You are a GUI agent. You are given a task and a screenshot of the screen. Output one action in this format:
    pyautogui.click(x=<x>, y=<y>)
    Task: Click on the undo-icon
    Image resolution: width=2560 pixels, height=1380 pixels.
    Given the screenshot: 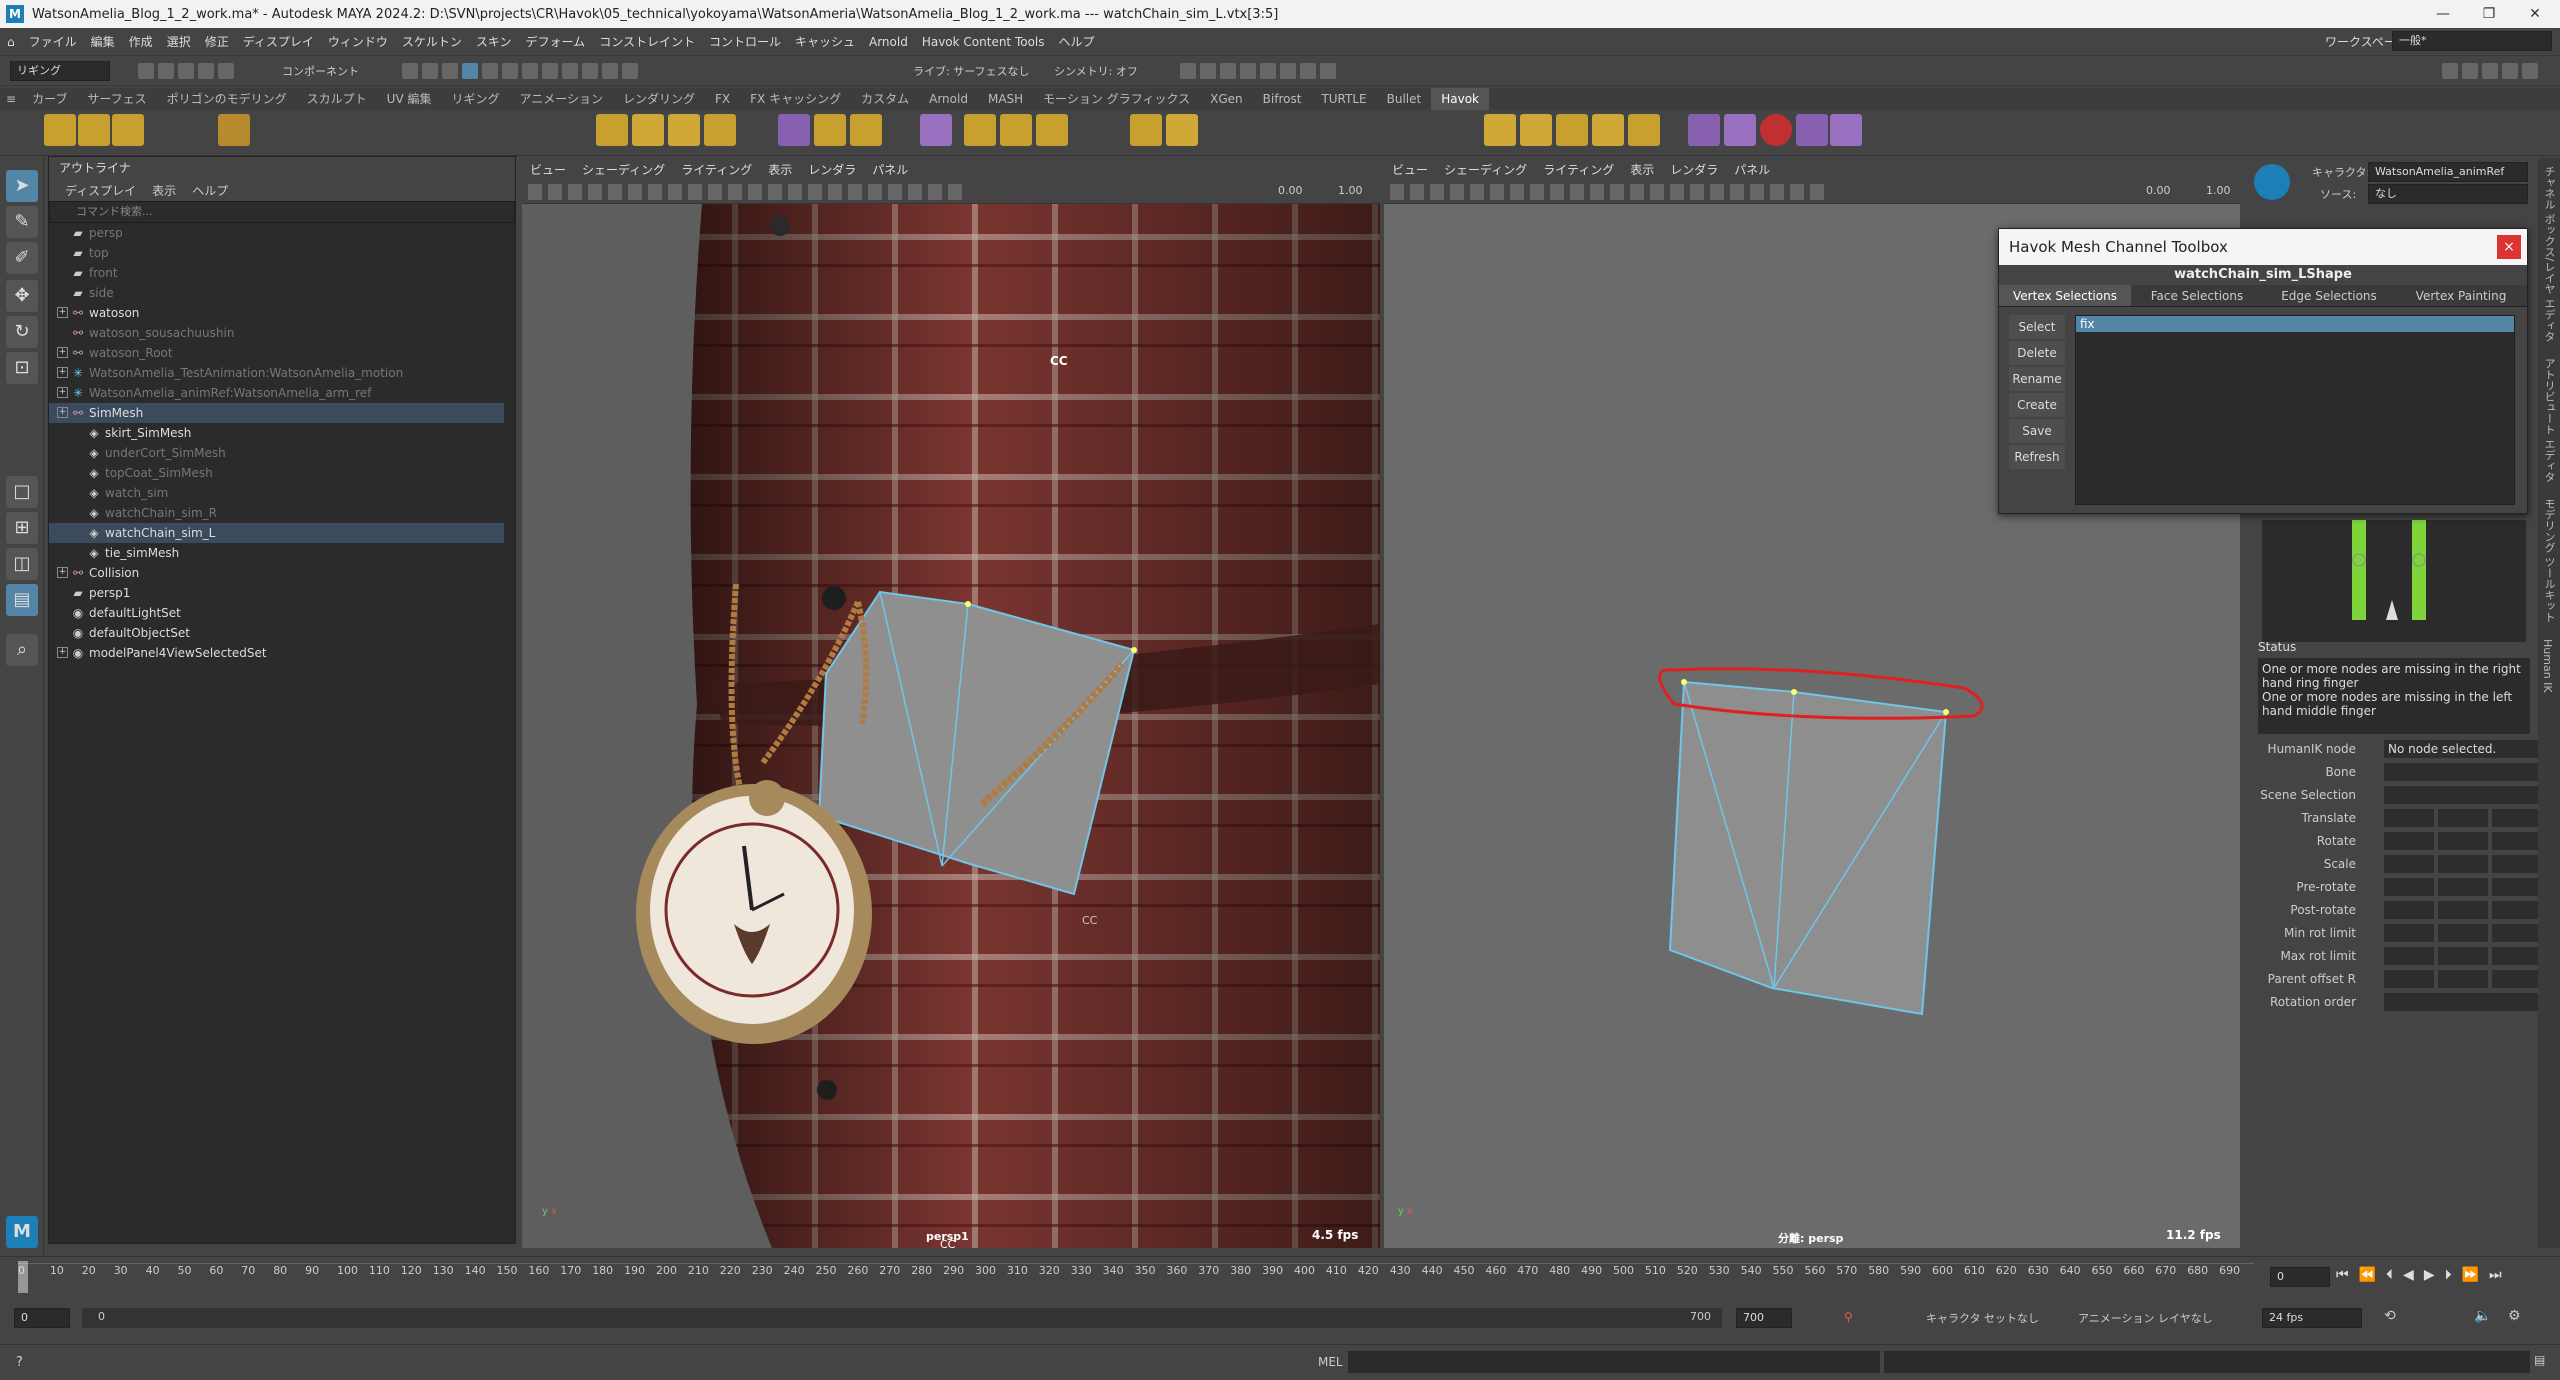 What is the action you would take?
    pyautogui.click(x=206, y=71)
    